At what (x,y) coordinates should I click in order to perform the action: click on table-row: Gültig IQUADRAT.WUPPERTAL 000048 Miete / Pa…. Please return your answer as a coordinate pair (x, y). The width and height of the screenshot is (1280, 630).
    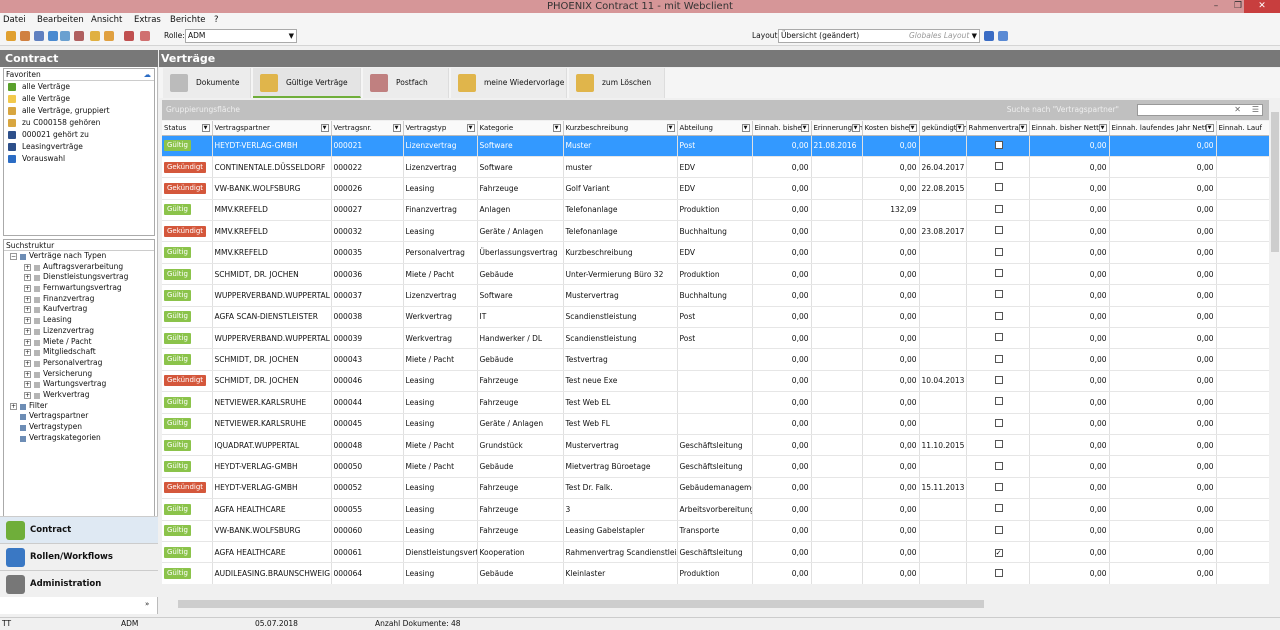
    Looking at the image, I should click on (715, 445).